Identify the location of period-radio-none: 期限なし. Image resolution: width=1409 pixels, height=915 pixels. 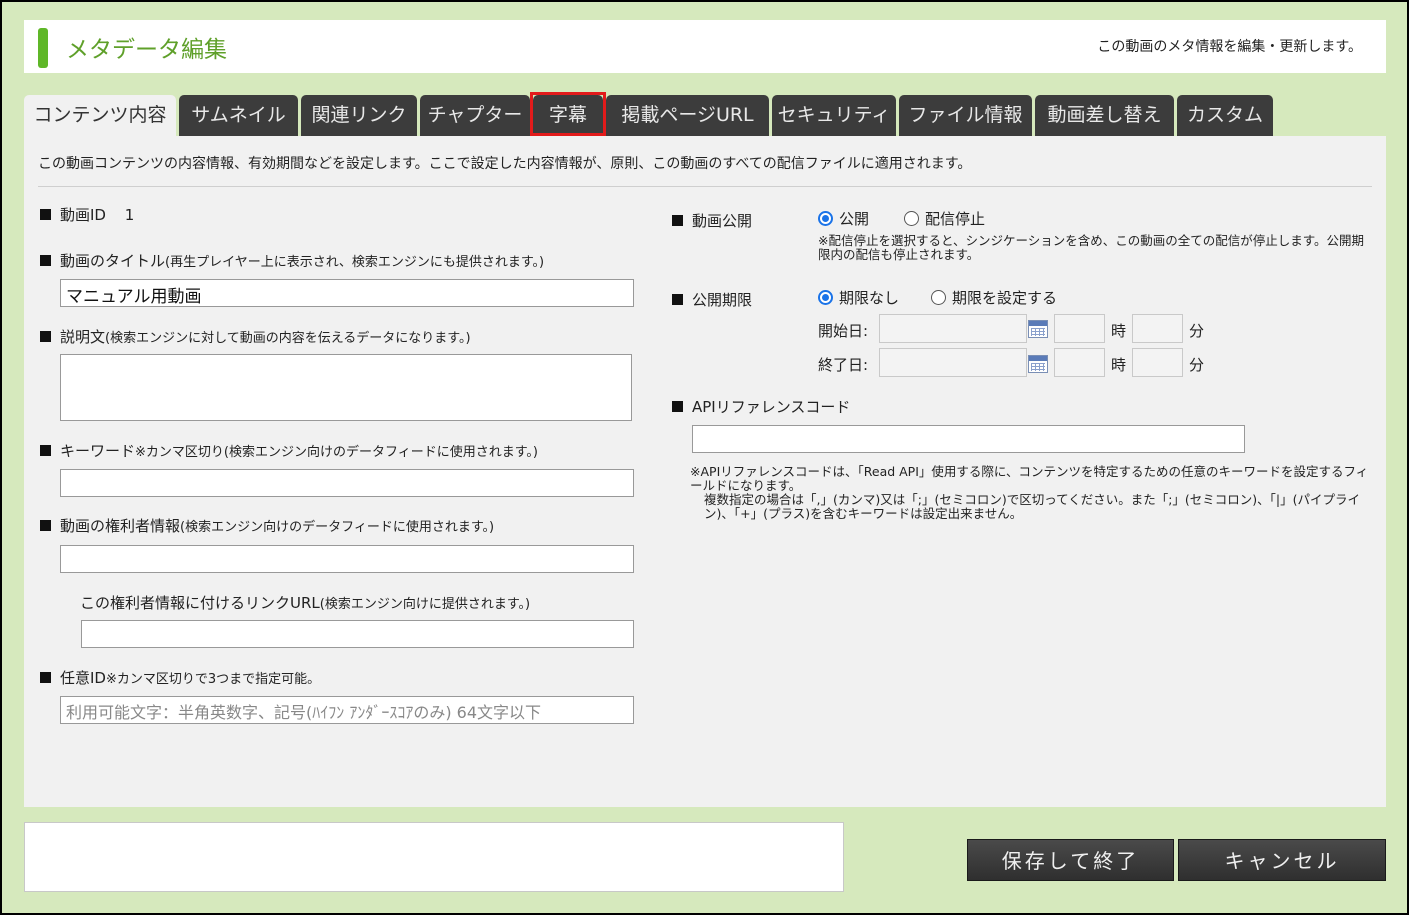
(858, 297).